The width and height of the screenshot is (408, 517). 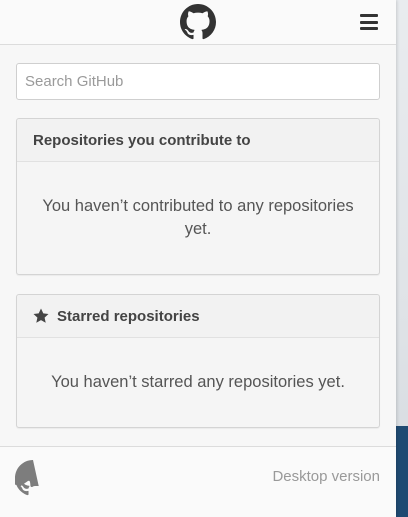 I want to click on panel-title: Repositories you contribute to, so click(x=142, y=140).